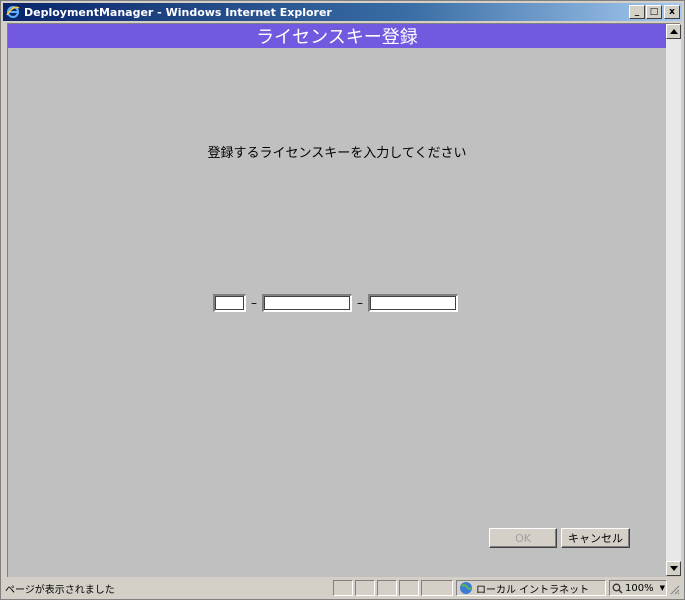 This screenshot has width=685, height=600. I want to click on zoom-control: 100% ▼, so click(638, 588).